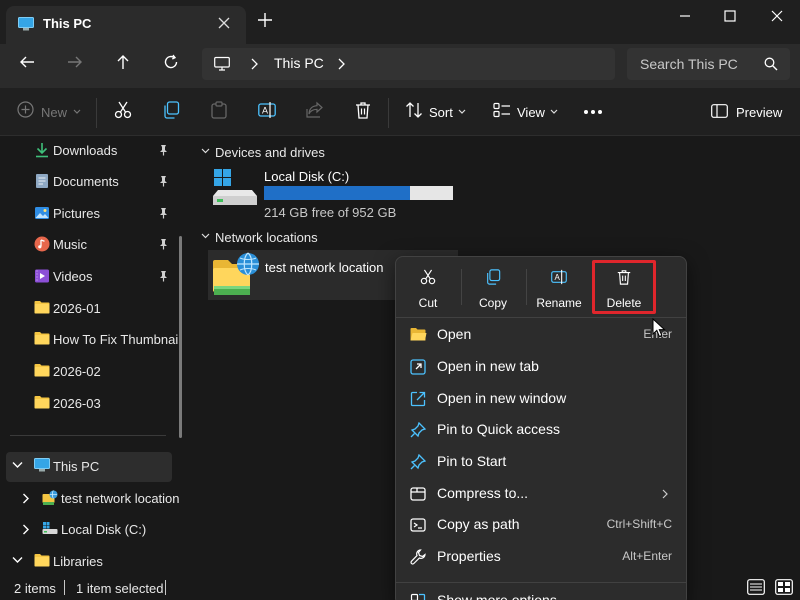 The width and height of the screenshot is (800, 600). I want to click on drive-free-space: 214 GB free of 952 GB, so click(330, 212).